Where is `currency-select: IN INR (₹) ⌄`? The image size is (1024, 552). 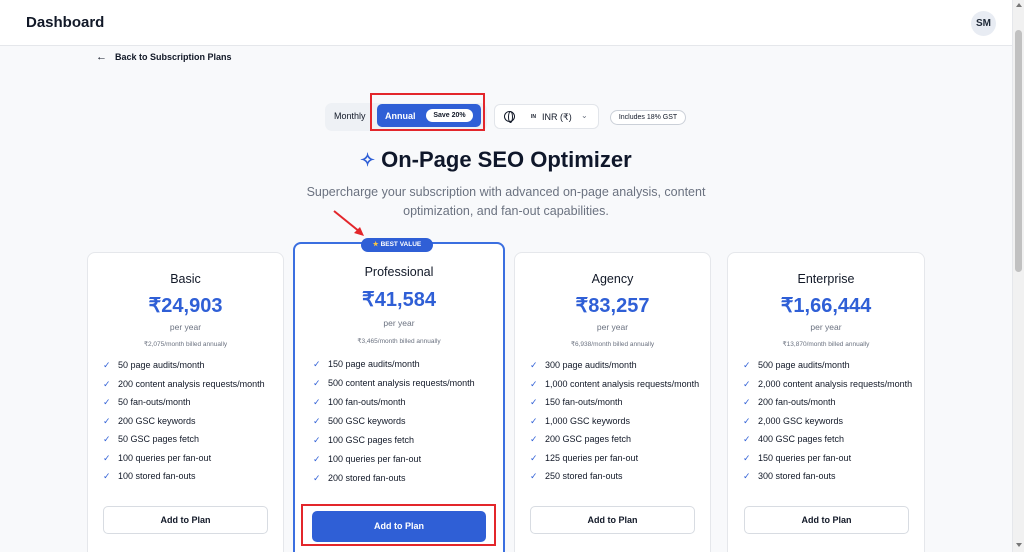
currency-select: IN INR (₹) ⌄ is located at coordinates (546, 116).